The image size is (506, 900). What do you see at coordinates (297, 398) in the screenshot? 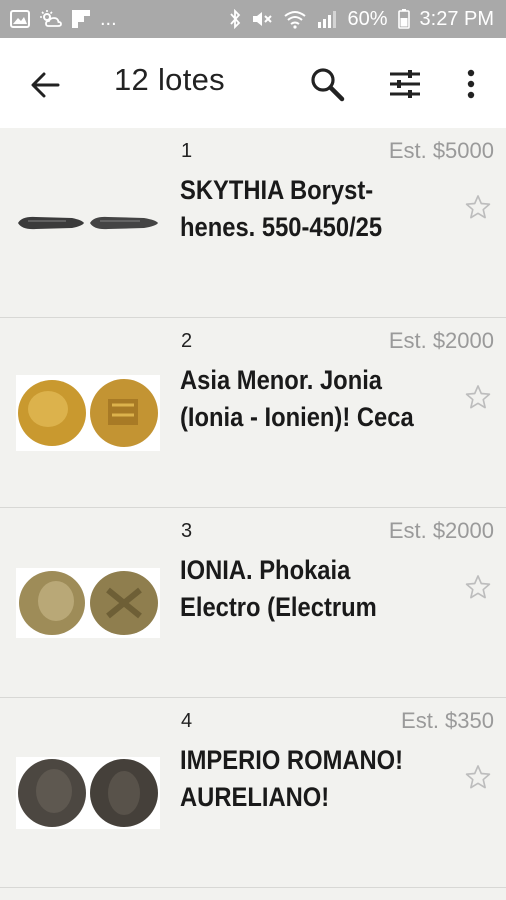
I see `lot-title: Asia Menor. Jonia (Ionia - Ionien)! Ceca` at bounding box center [297, 398].